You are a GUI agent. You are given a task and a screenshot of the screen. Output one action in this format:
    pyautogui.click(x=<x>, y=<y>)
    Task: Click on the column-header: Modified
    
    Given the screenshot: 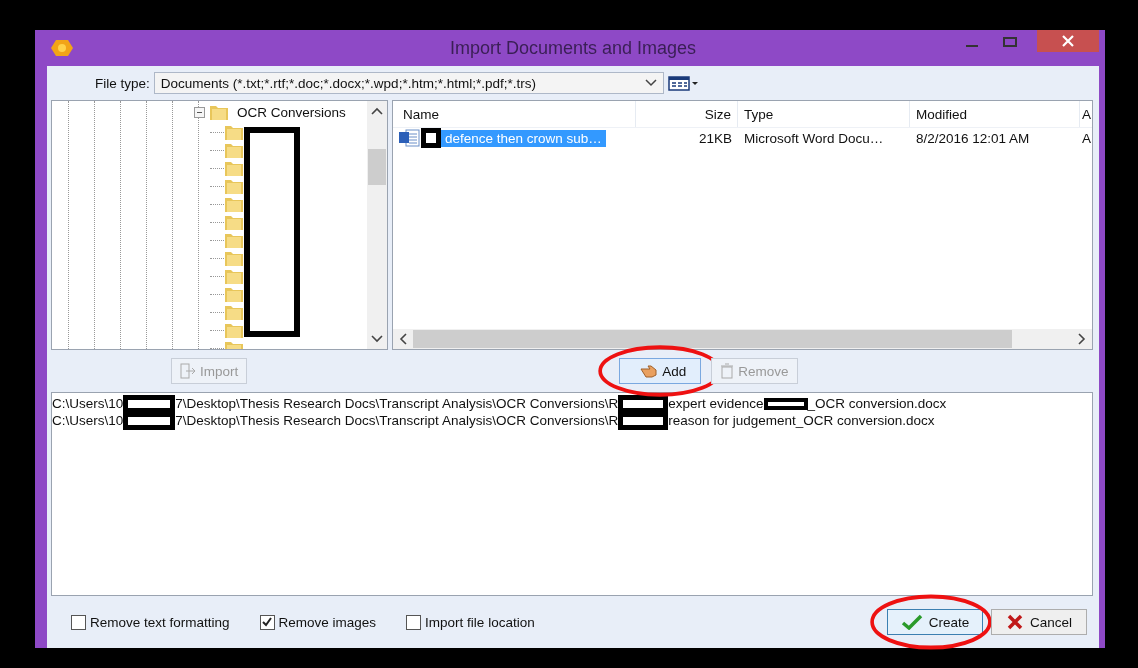 What is the action you would take?
    pyautogui.click(x=995, y=114)
    